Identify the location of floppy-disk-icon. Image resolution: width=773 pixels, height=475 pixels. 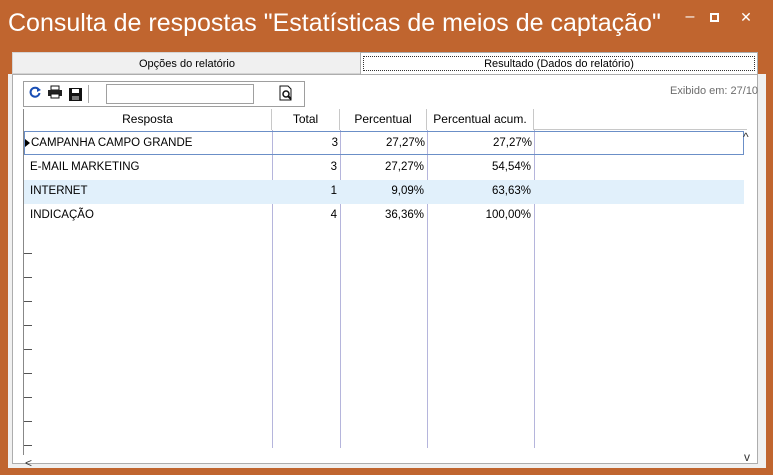
(75, 94).